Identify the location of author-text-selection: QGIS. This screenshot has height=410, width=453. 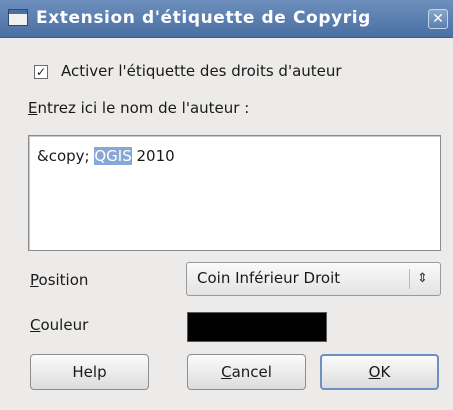
(113, 156).